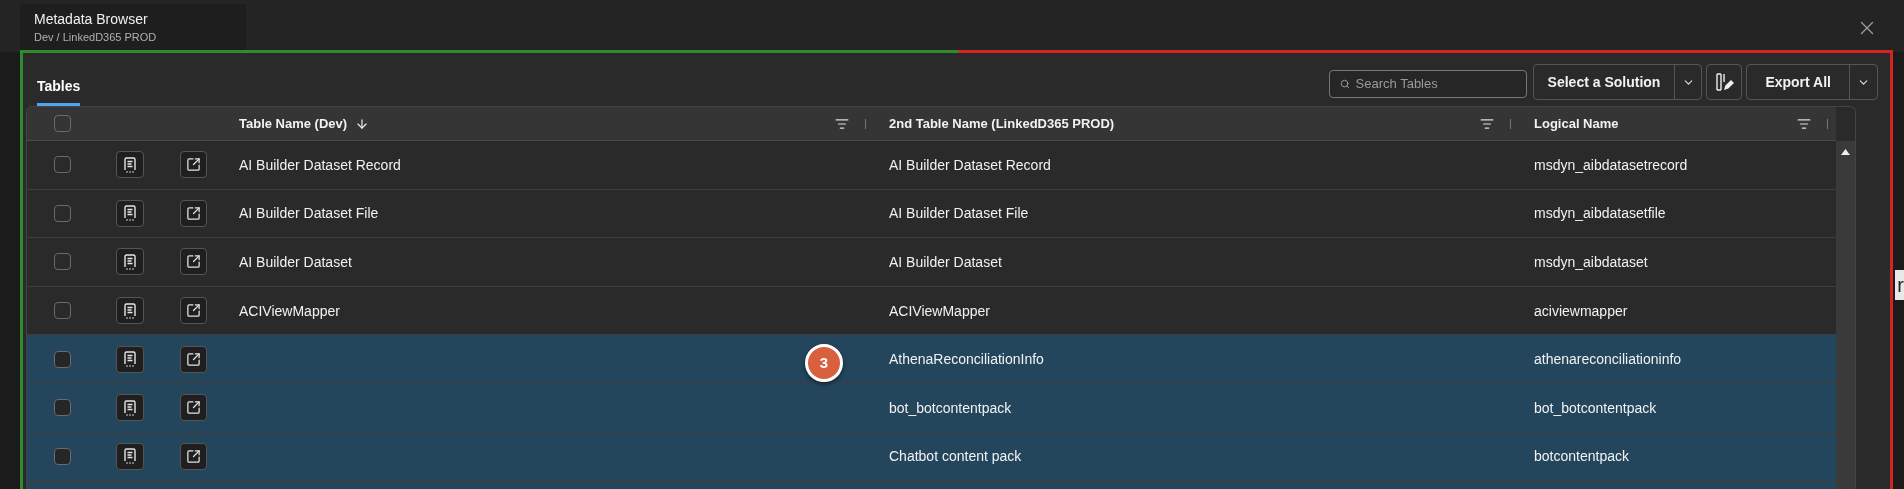 Image resolution: width=1904 pixels, height=489 pixels. Describe the element at coordinates (966, 359) in the screenshot. I see `table-cell: AthenaReconciliationInfo` at that location.